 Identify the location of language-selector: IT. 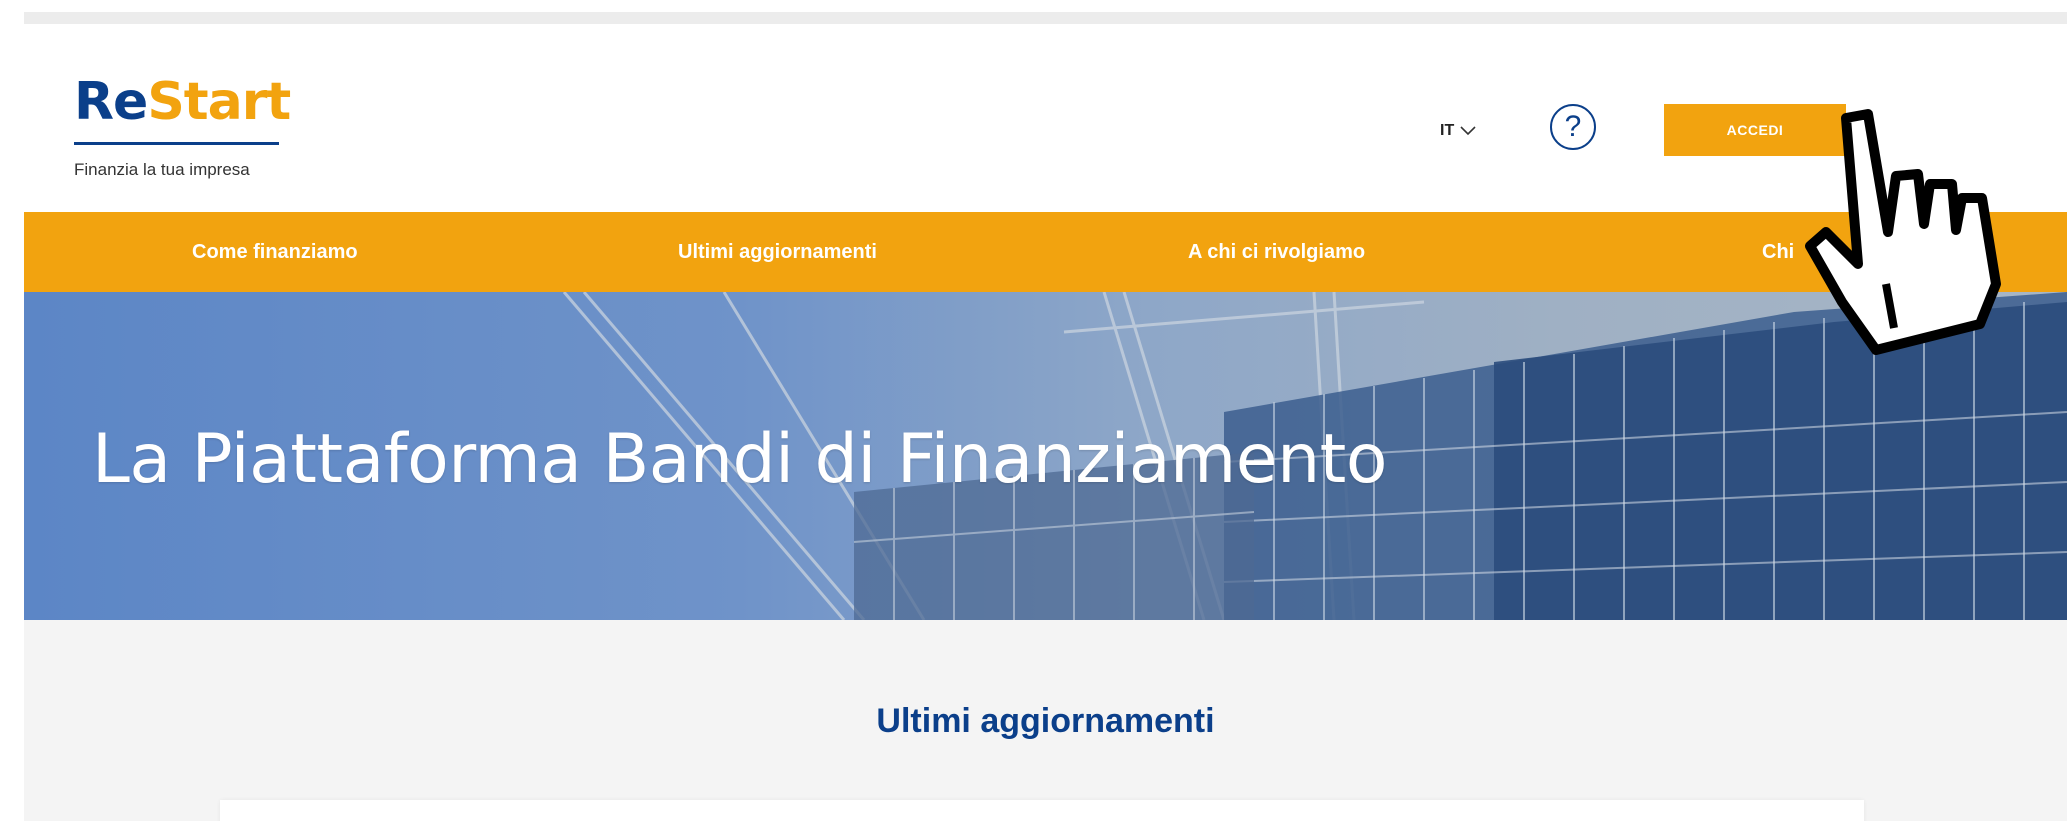
(1458, 131).